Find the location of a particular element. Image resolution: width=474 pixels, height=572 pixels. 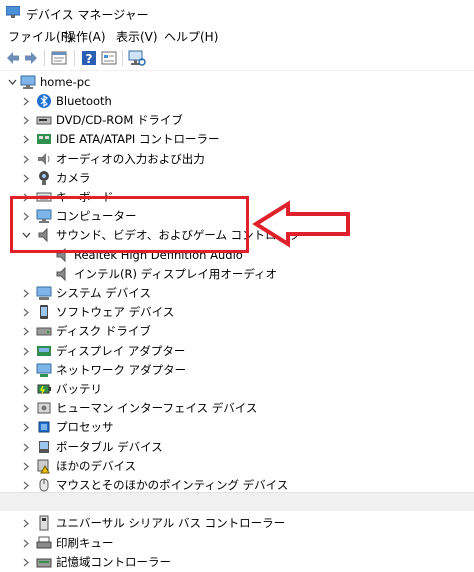

tree-category-row: 印刷キュー is located at coordinates (130, 543).